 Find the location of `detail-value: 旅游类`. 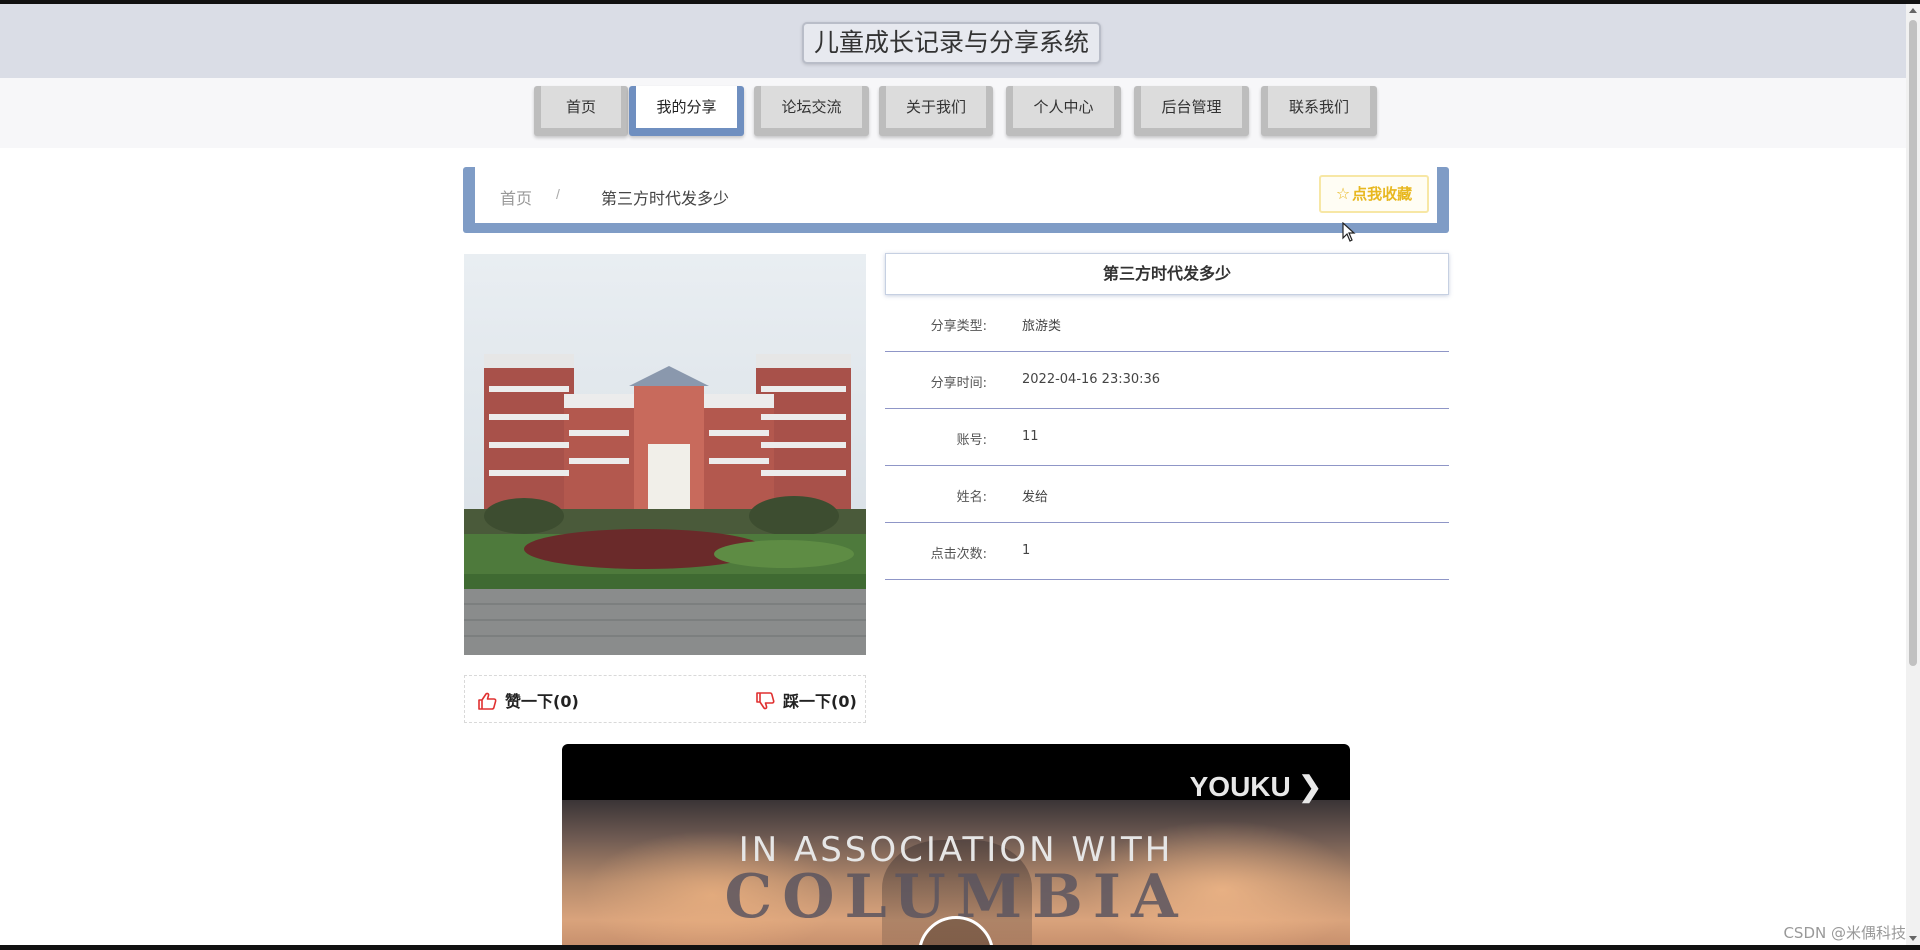

detail-value: 旅游类 is located at coordinates (1042, 326).